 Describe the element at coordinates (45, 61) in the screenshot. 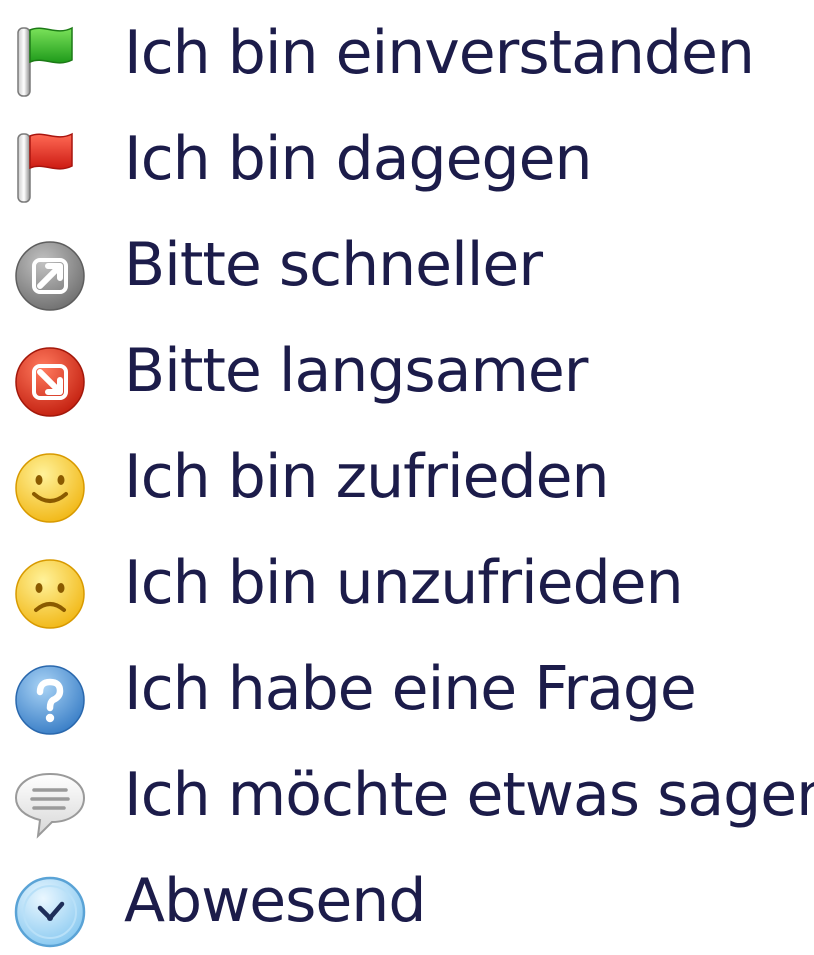

I see `green-flag-icon` at that location.